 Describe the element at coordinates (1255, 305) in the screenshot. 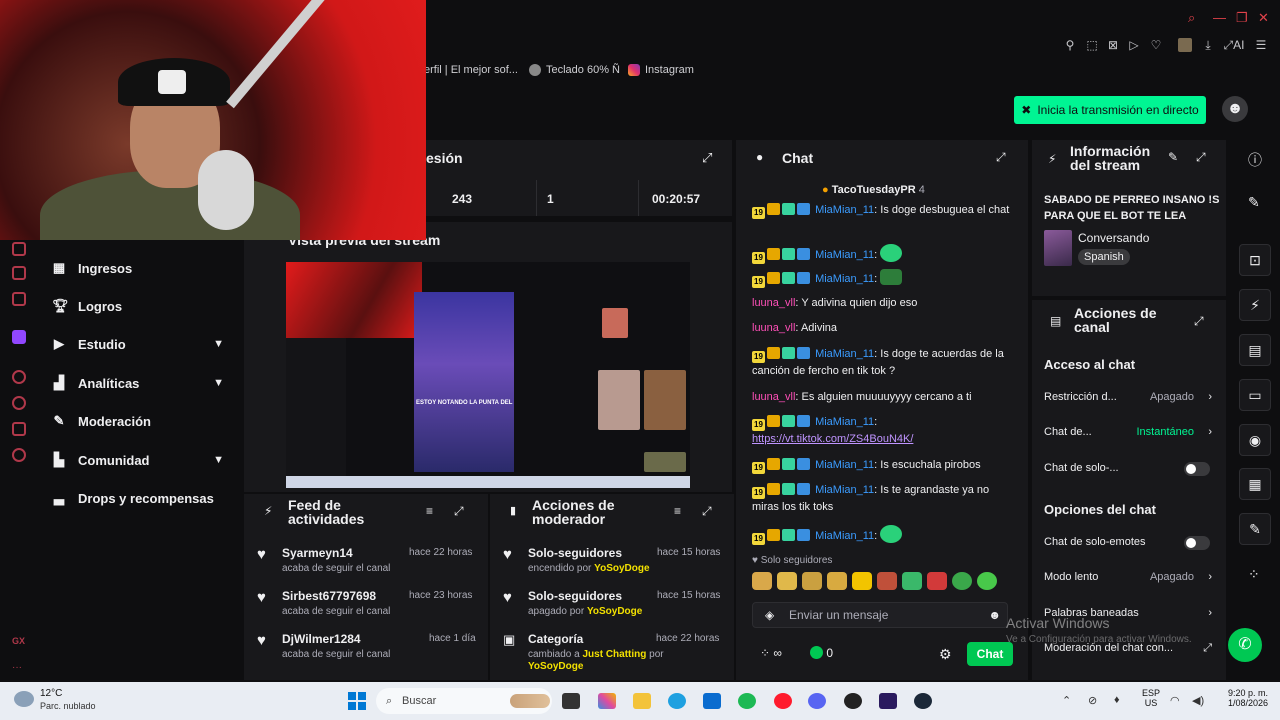

I see `lightning-icon: ⚡︎` at that location.